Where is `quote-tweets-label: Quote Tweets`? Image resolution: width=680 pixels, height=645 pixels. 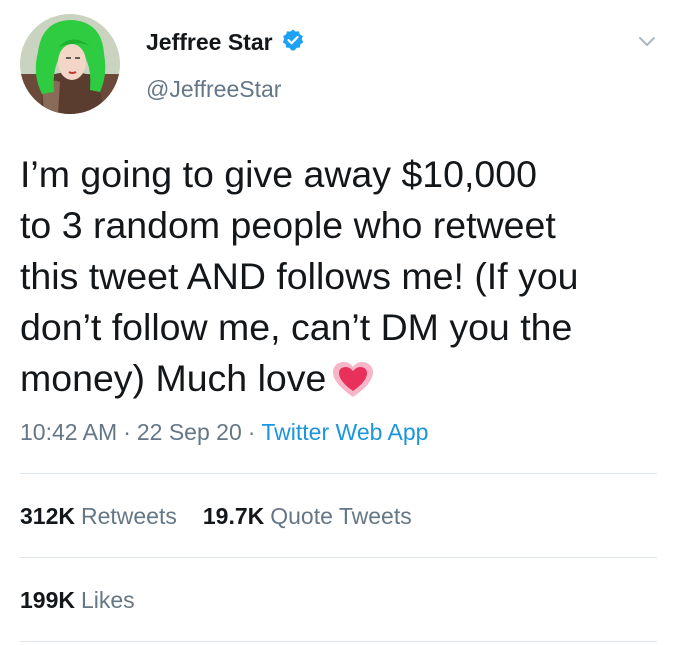
quote-tweets-label: Quote Tweets is located at coordinates (341, 516).